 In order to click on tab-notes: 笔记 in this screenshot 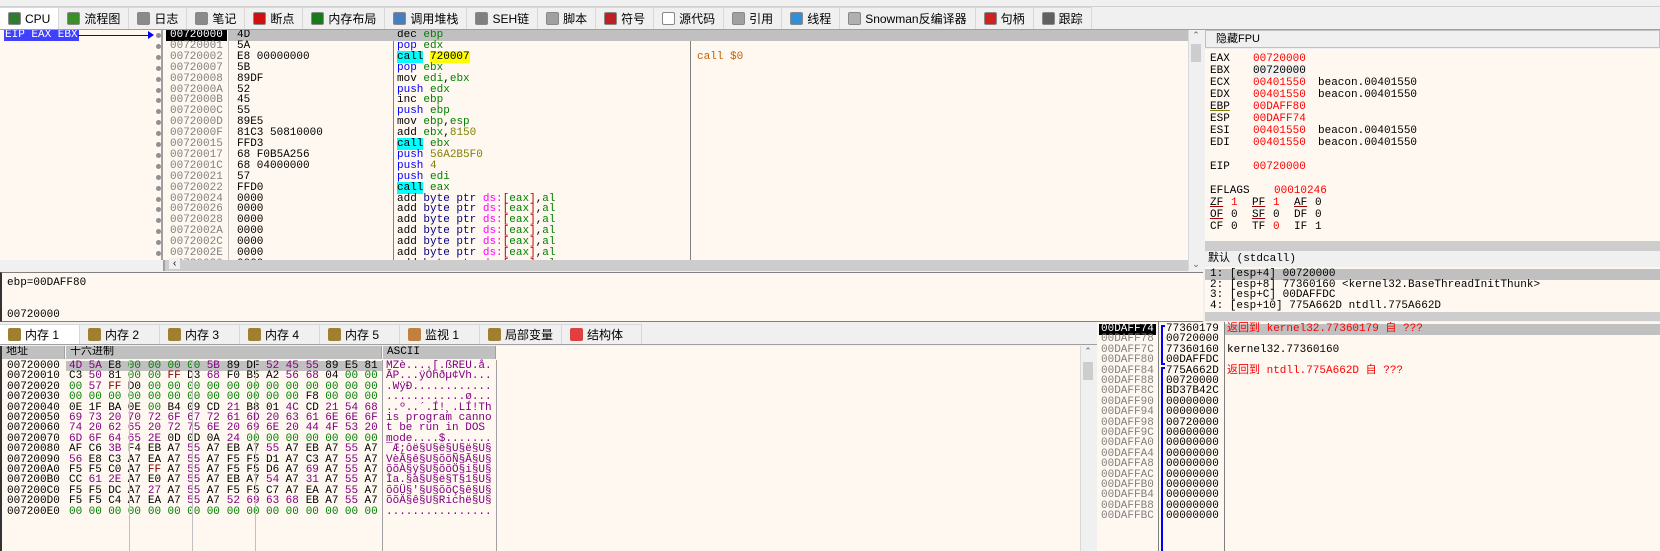, I will do `click(216, 18)`.